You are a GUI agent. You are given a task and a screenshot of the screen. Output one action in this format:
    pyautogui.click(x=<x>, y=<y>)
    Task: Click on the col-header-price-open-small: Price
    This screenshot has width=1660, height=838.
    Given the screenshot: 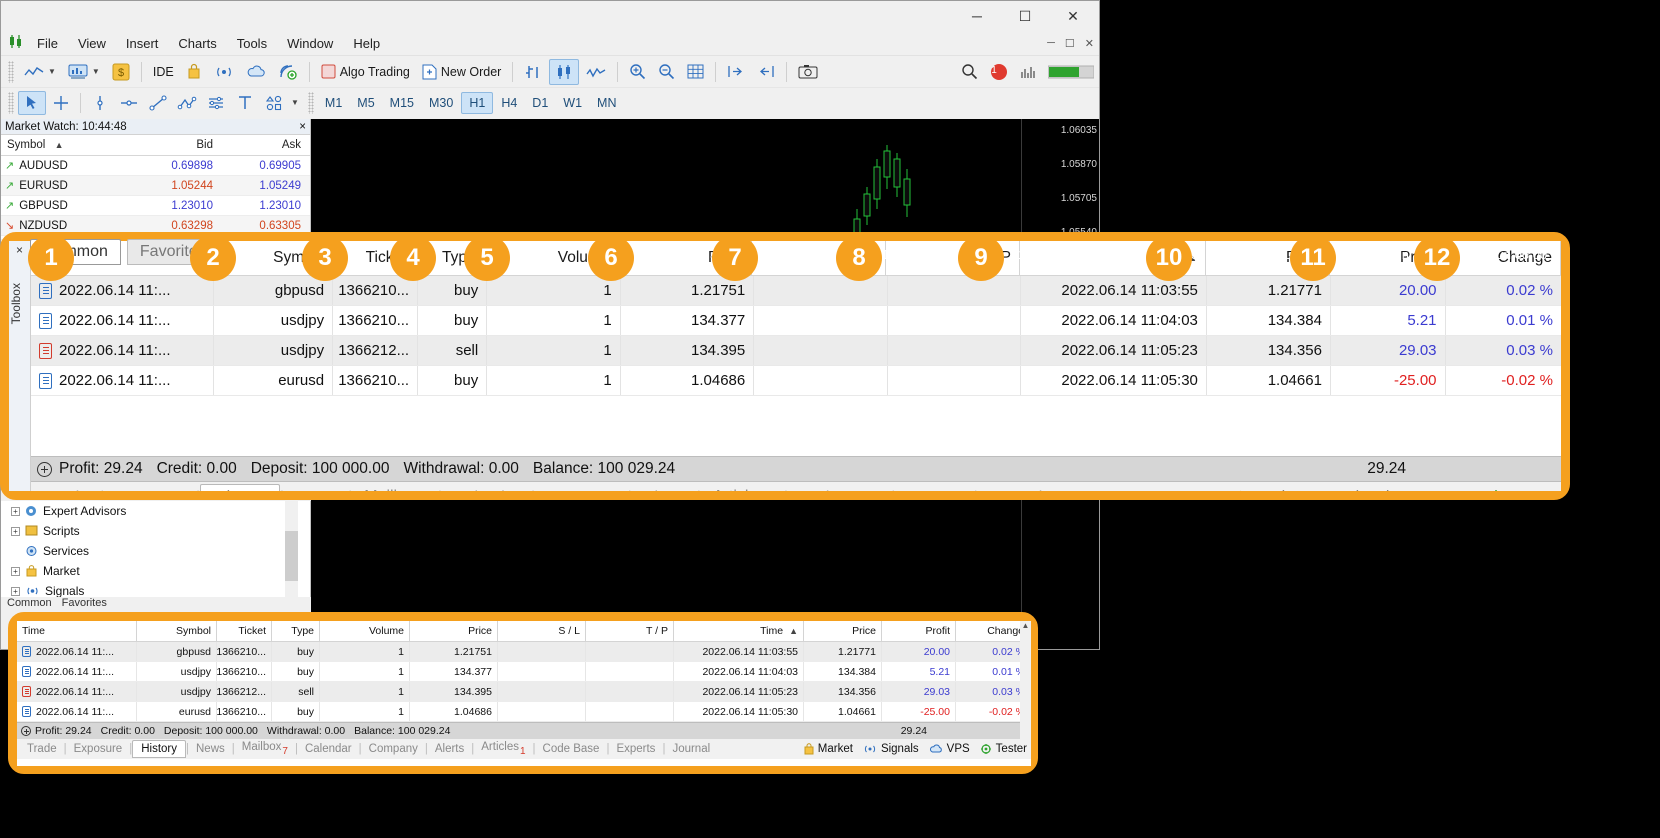 What is the action you would take?
    pyautogui.click(x=454, y=631)
    